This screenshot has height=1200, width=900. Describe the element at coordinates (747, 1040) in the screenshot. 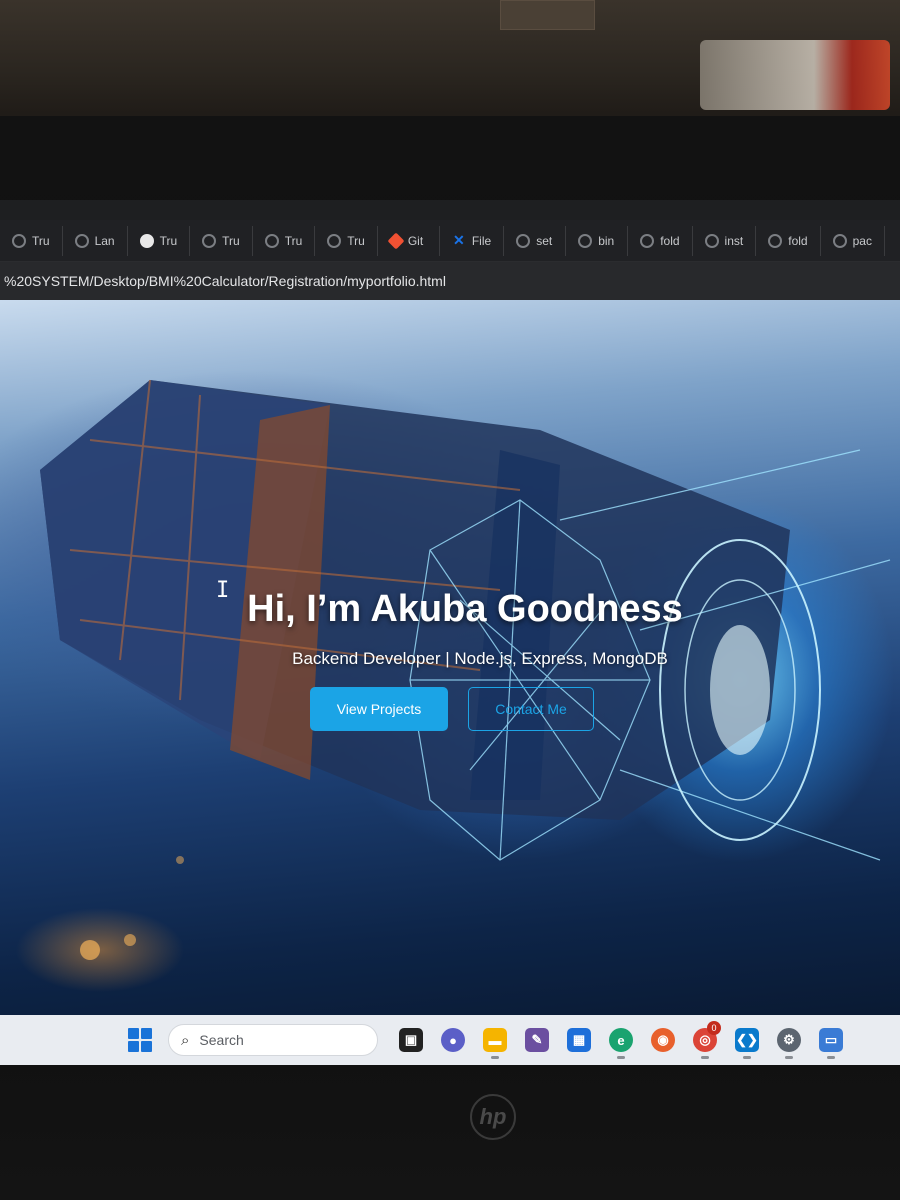

I see `vscode-icon: ❮❯` at that location.